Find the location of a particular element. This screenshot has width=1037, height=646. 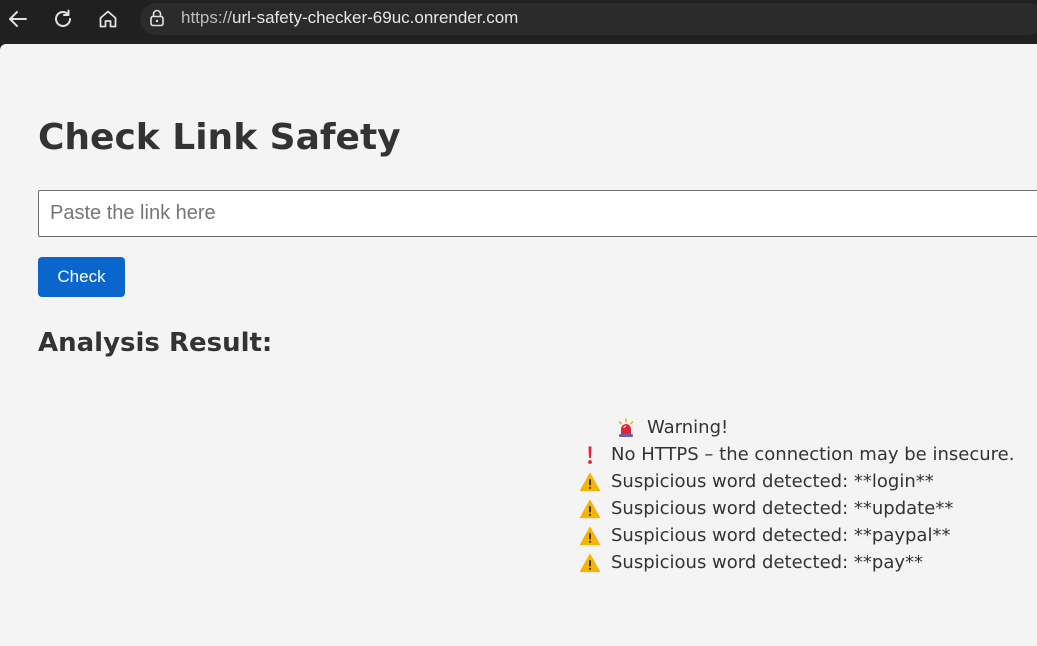

result-line-text: Suspicious word detected: **login** is located at coordinates (772, 481).